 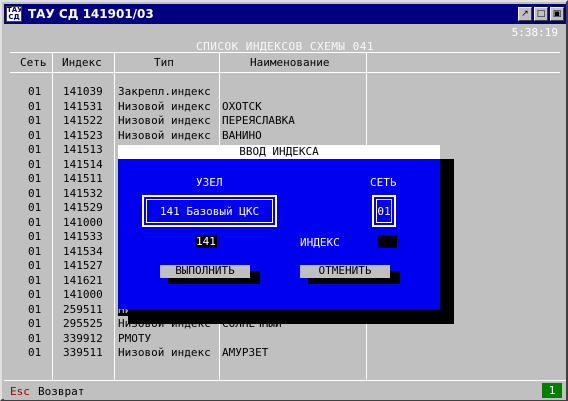 I want to click on cell-name: ПЕРЕЯСЛАВКА, so click(x=258, y=120).